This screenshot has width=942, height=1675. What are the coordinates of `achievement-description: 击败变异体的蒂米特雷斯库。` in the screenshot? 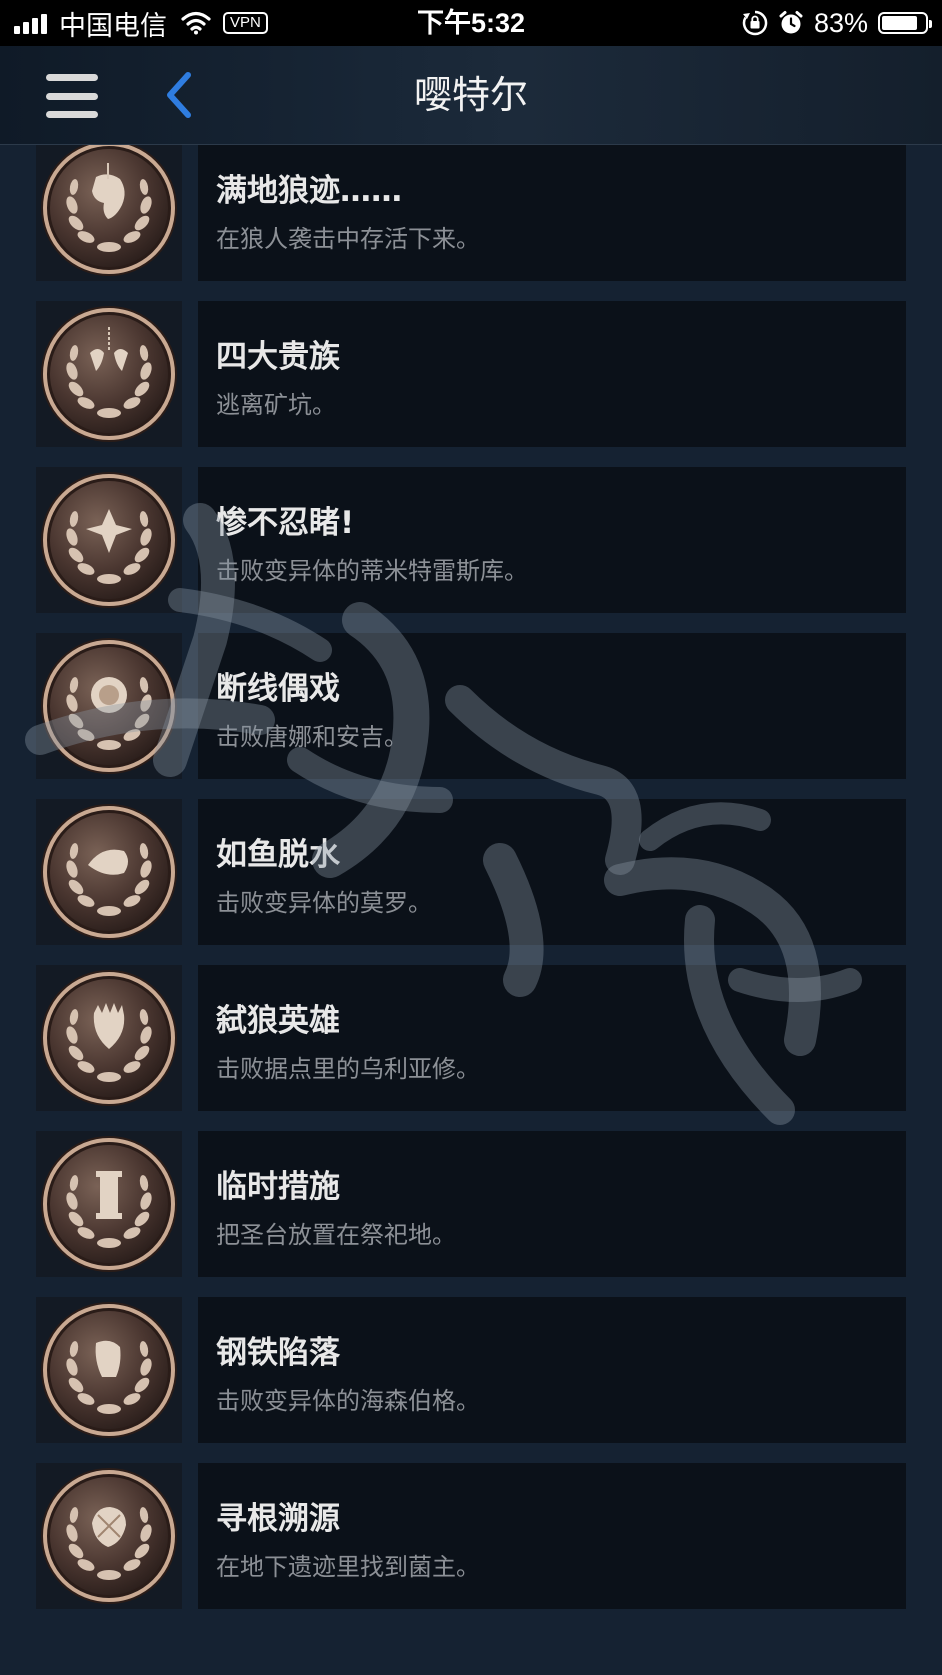 It's located at (372, 571).